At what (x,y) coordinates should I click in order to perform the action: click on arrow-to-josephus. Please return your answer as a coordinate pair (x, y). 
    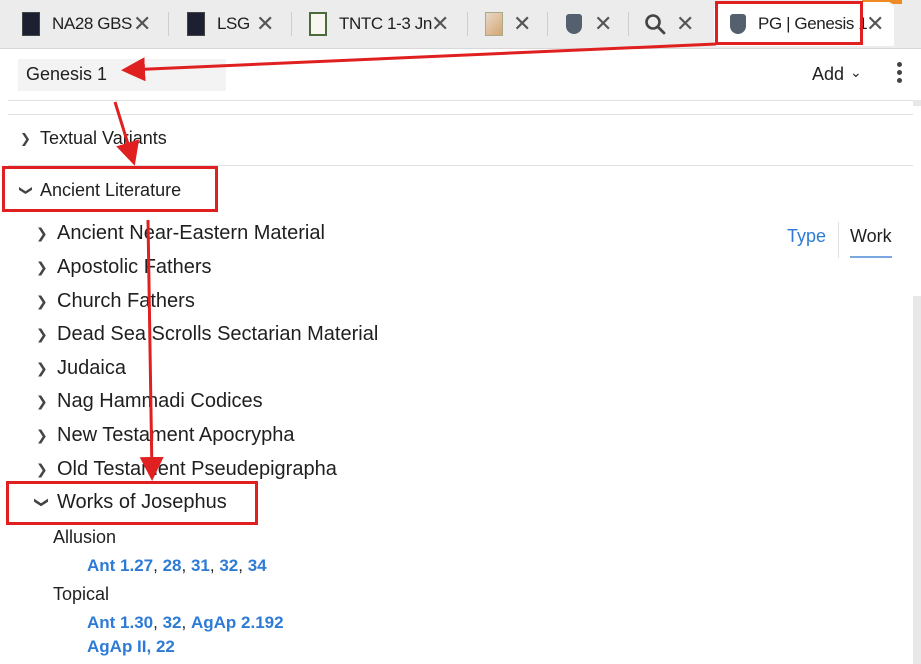
    Looking at the image, I should click on (151, 350).